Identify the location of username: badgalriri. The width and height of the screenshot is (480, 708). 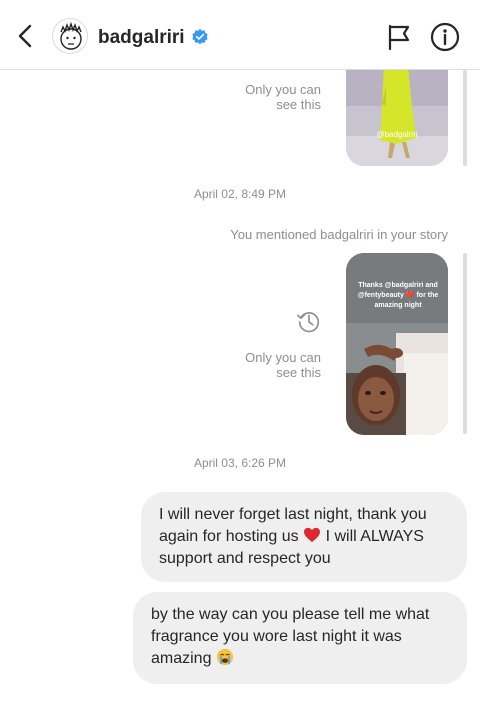
(141, 38).